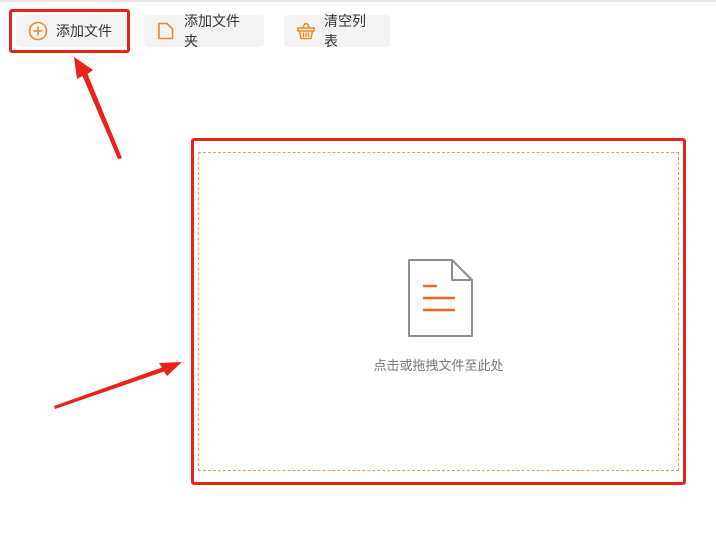  What do you see at coordinates (212, 32) in the screenshot?
I see `add-folder-label: 添加文件夹` at bounding box center [212, 32].